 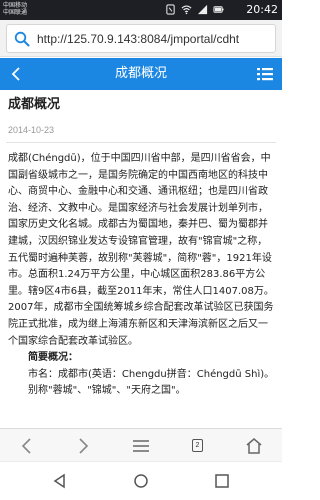 I want to click on browser-url-bar: http://125.70.9.143:8084/jmportal/cdht, so click(x=141, y=38).